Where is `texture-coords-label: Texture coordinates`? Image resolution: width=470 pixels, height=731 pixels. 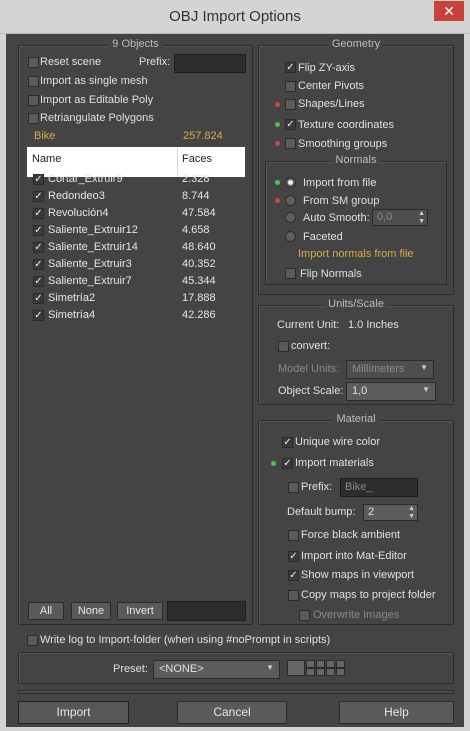 texture-coords-label: Texture coordinates is located at coordinates (346, 125).